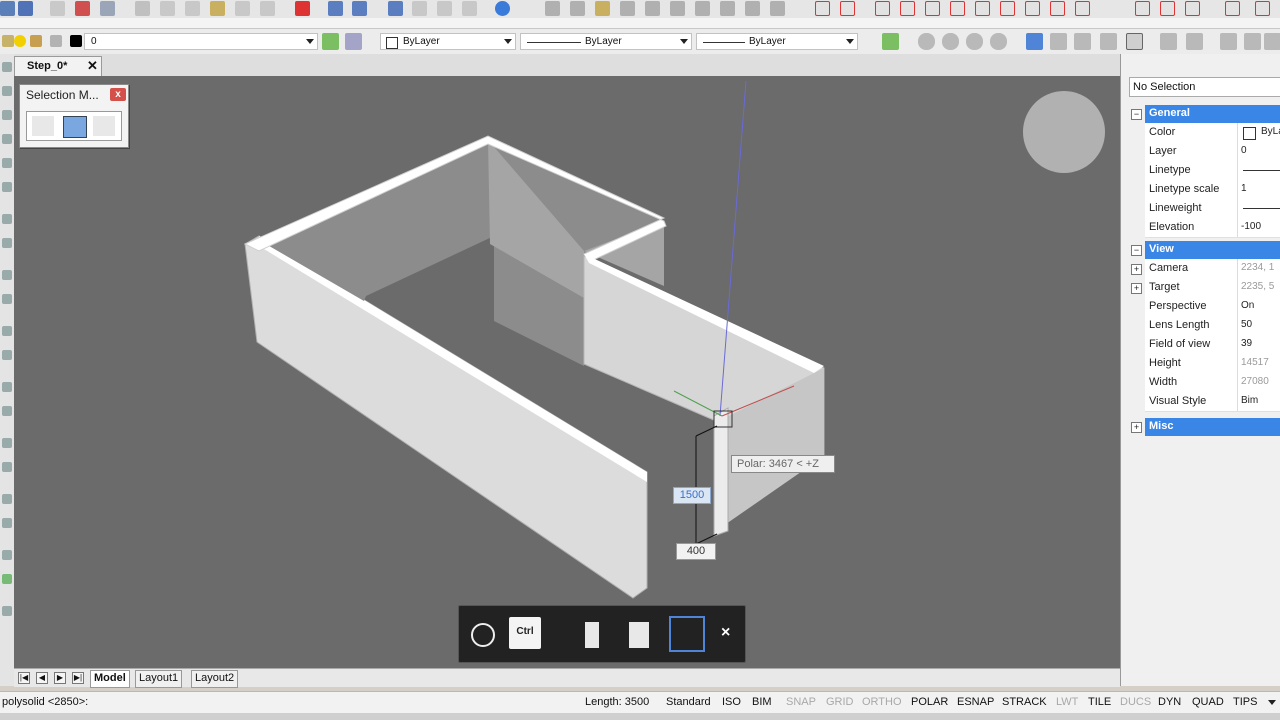 The image size is (1280, 720). Describe the element at coordinates (42, 678) in the screenshot. I see `prev-tab-icon: ◀` at that location.